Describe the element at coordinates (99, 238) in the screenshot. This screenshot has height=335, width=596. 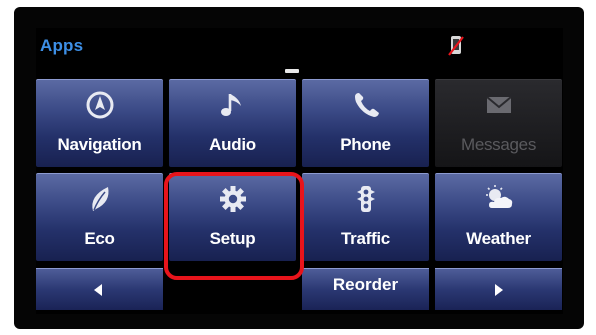
I see `tile-label-eco: Eco` at that location.